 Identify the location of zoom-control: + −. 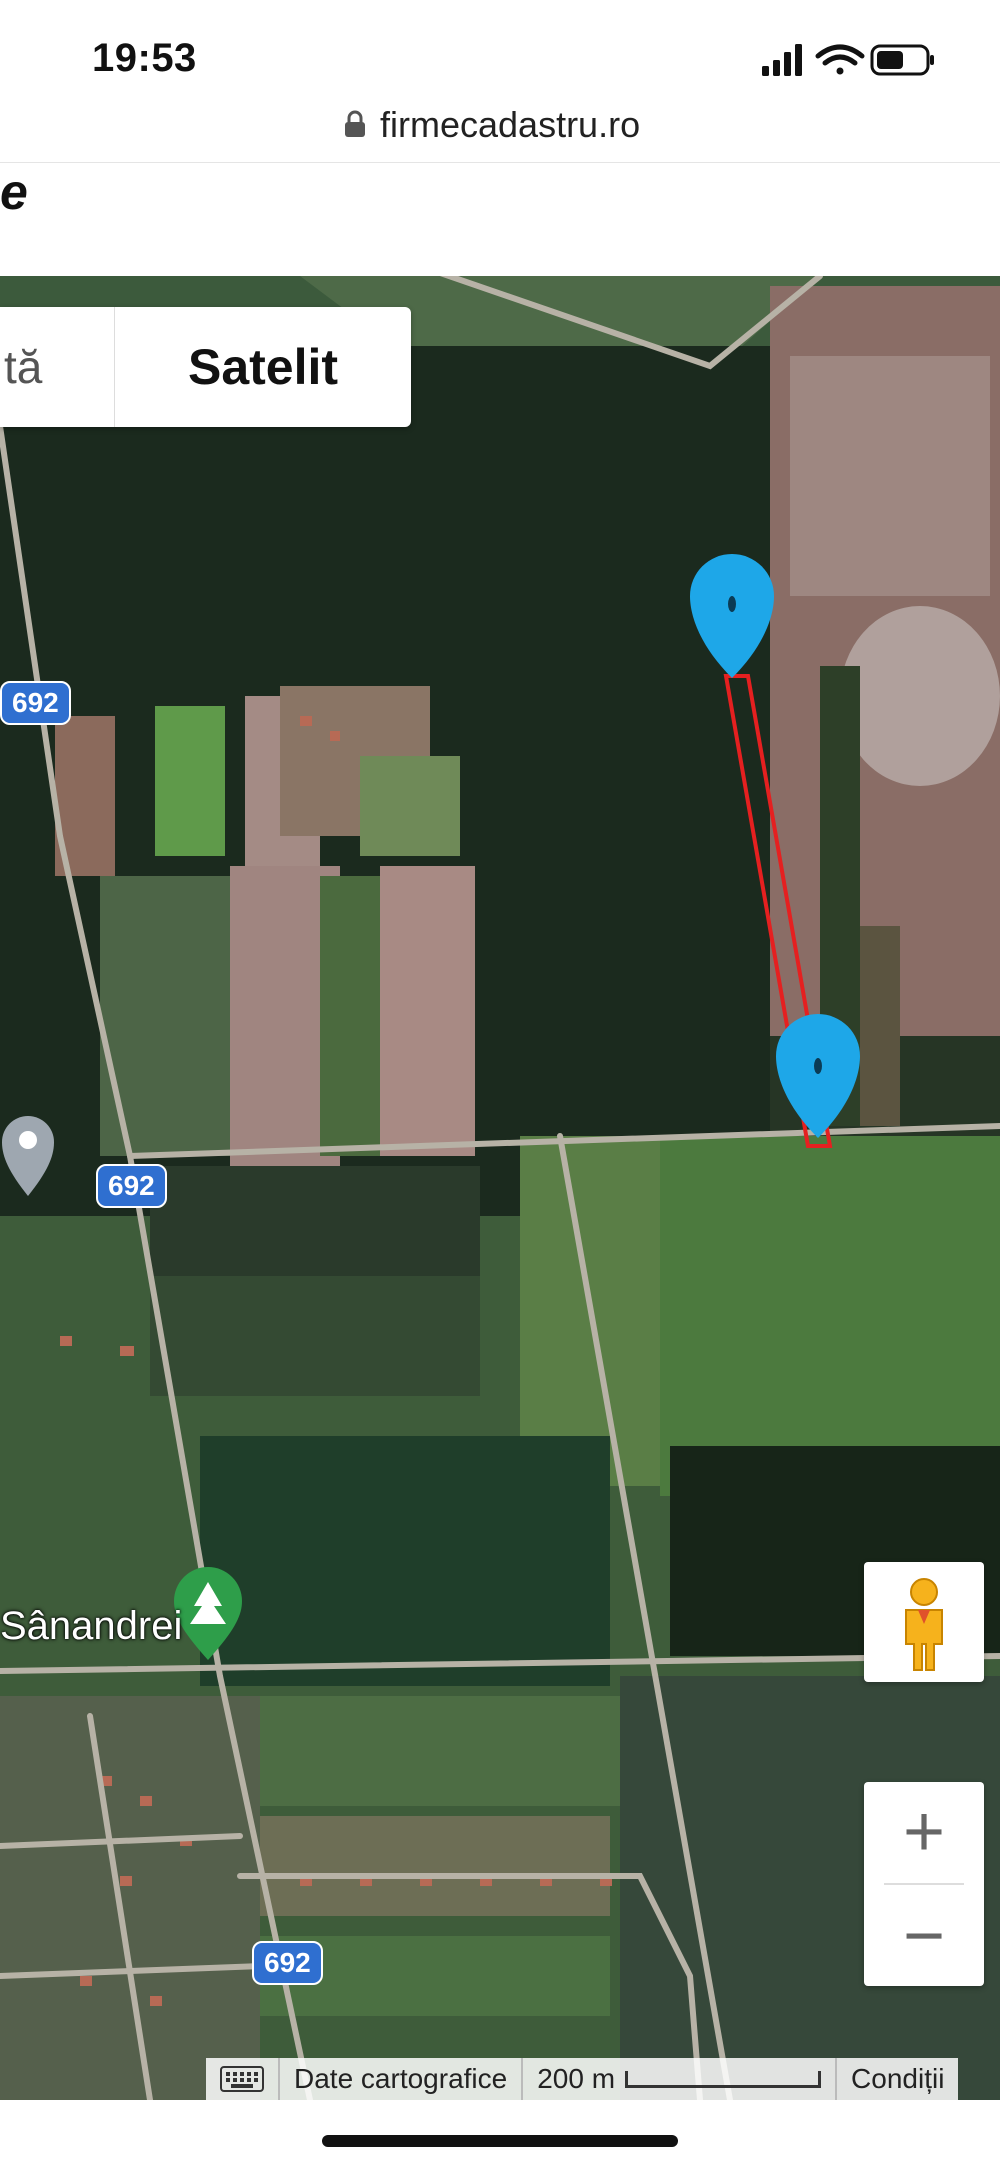
(924, 1884).